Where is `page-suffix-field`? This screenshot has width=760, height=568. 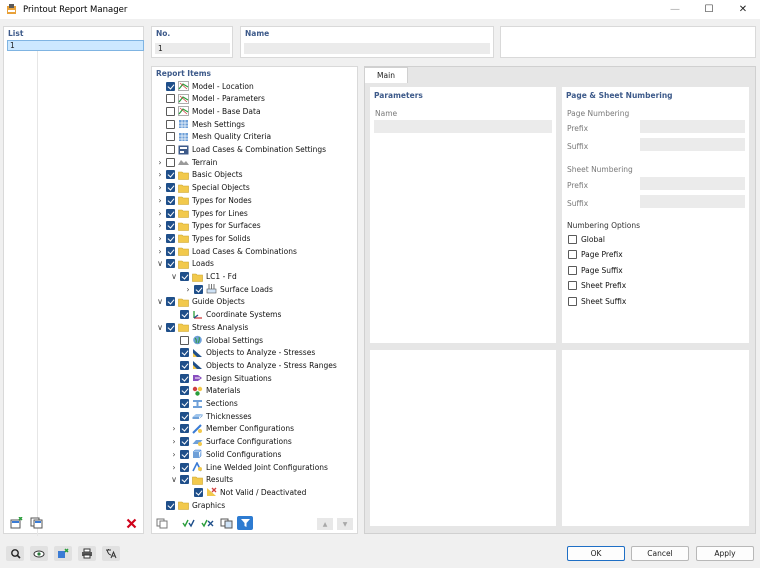 page-suffix-field is located at coordinates (692, 144).